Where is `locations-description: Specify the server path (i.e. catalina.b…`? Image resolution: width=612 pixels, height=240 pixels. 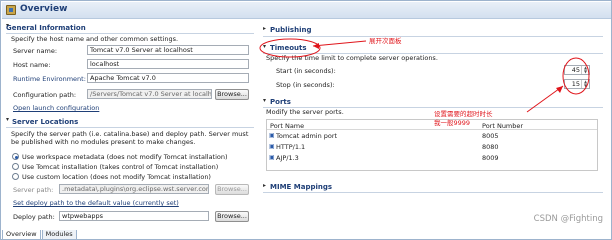 locations-description: Specify the server path (i.e. catalina.b… is located at coordinates (130, 138).